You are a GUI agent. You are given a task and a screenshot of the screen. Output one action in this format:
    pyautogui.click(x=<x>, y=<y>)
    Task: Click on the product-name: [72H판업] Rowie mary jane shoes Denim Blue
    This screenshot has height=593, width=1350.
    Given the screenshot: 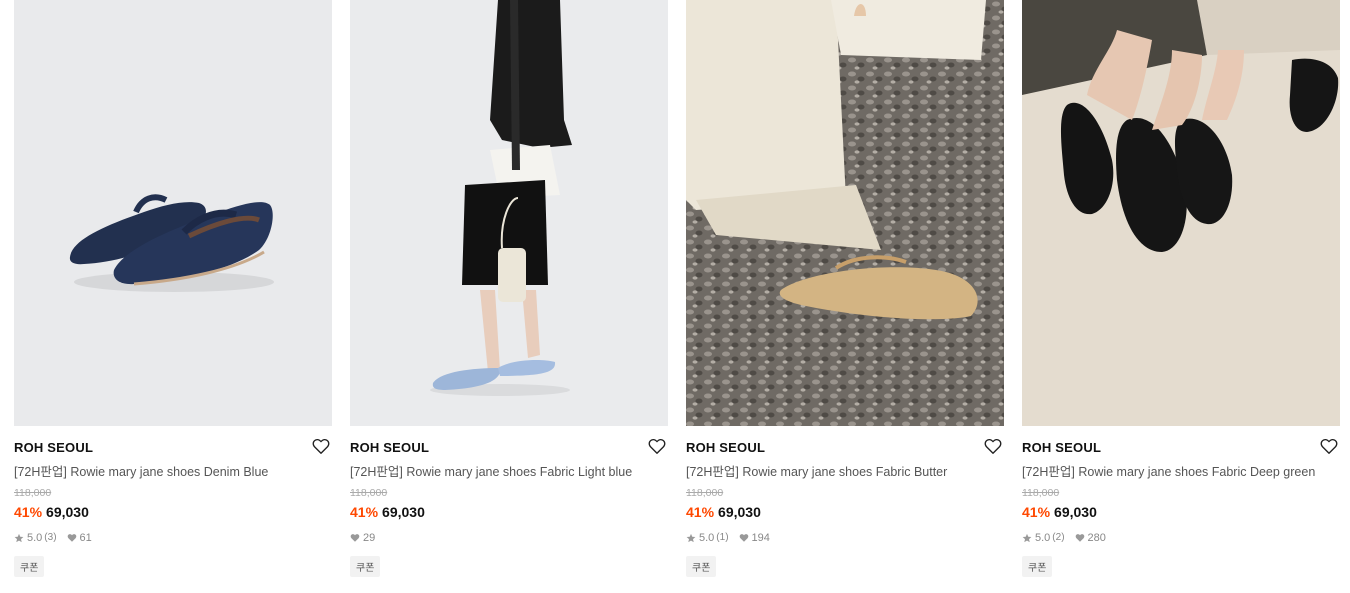 What is the action you would take?
    pyautogui.click(x=173, y=472)
    